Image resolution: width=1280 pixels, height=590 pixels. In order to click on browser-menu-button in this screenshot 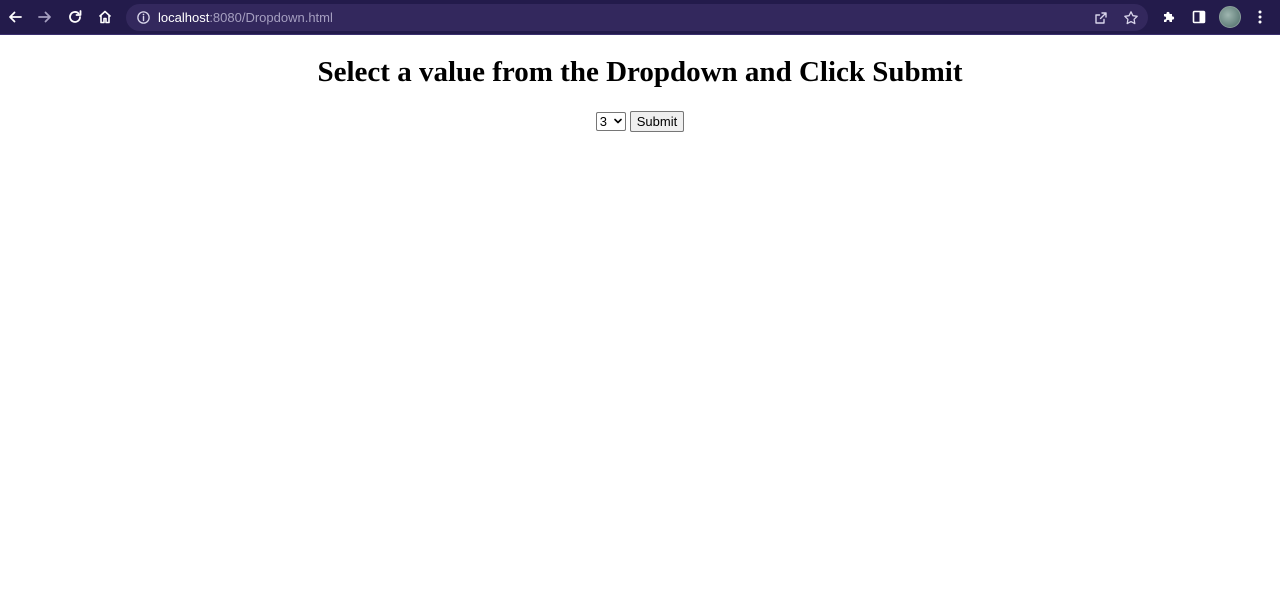, I will do `click(1260, 17)`.